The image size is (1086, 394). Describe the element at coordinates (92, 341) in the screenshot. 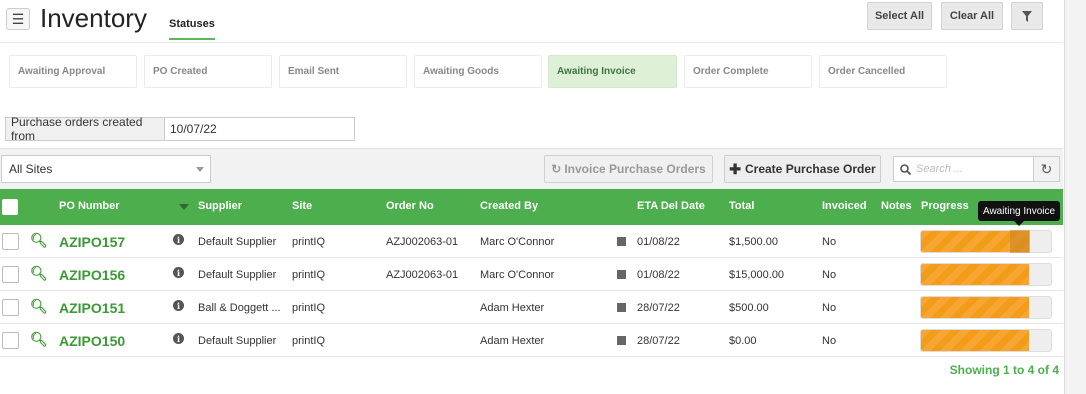

I see `po-number-link: AZIPO150` at that location.